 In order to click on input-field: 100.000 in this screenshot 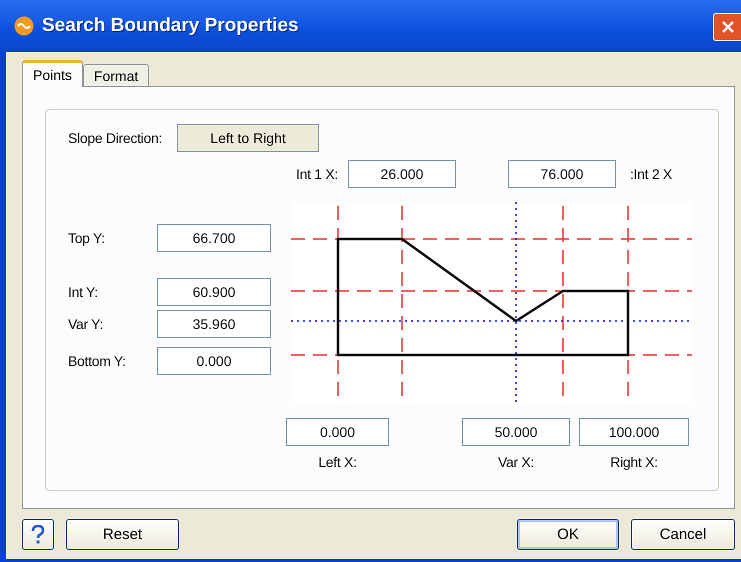, I will do `click(634, 432)`.